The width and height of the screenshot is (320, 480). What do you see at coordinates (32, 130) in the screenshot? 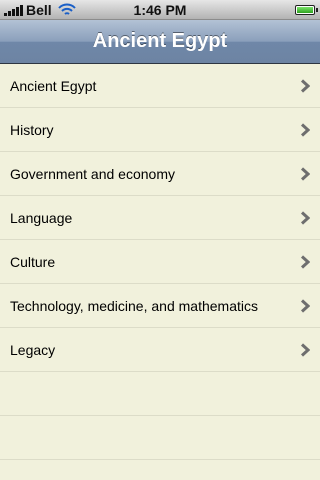
I see `list-item-label: History` at bounding box center [32, 130].